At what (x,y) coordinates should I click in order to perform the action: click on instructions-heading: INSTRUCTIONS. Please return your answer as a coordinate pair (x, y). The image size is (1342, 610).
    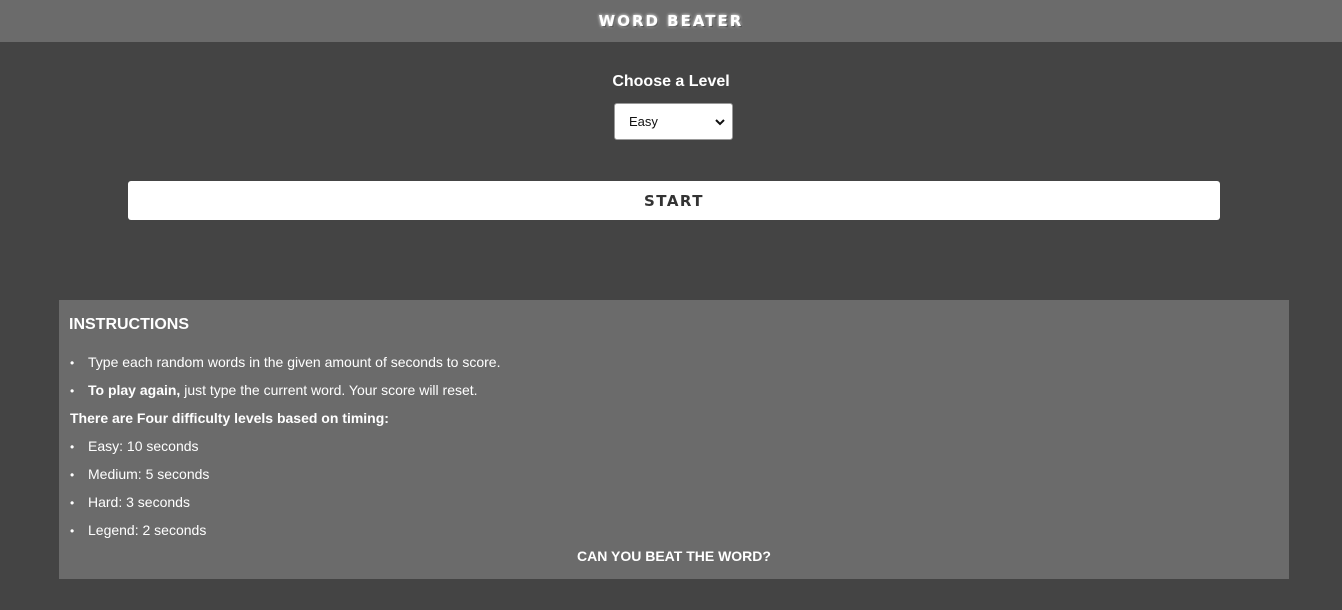
    Looking at the image, I should click on (129, 324).